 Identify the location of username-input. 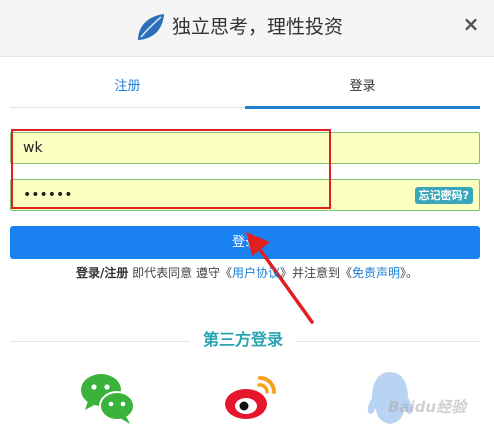
(201, 148).